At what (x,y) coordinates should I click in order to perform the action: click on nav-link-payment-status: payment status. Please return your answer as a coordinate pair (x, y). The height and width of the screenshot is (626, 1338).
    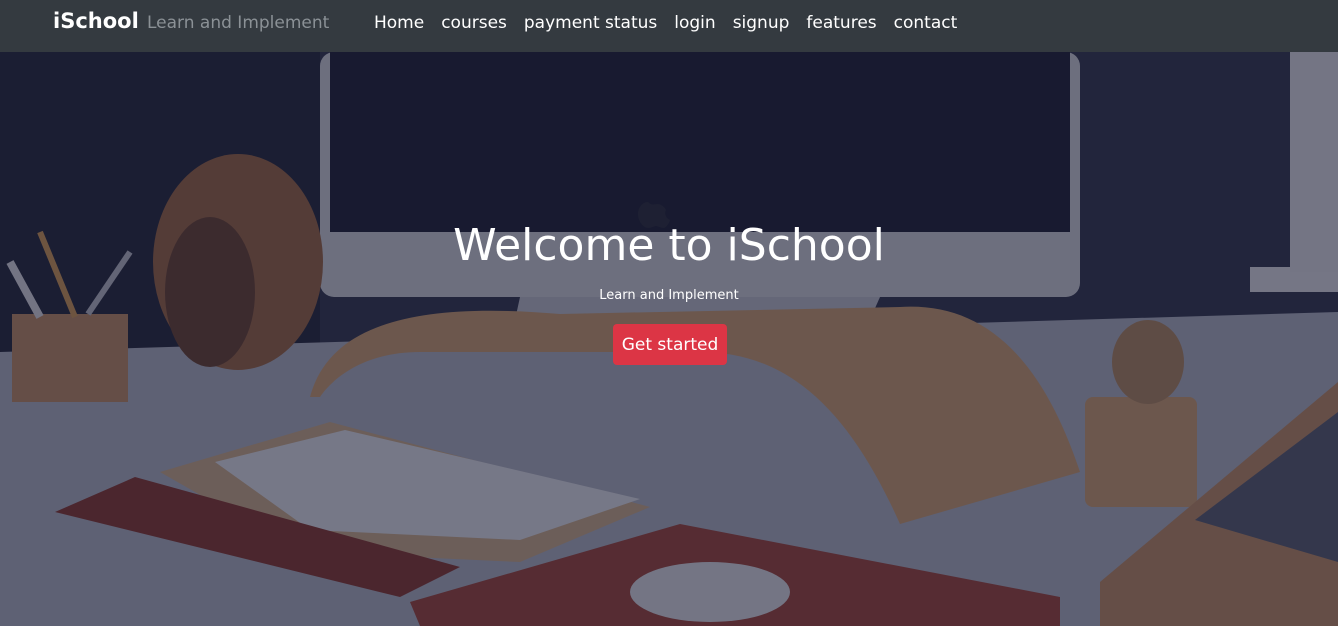
    Looking at the image, I should click on (590, 23).